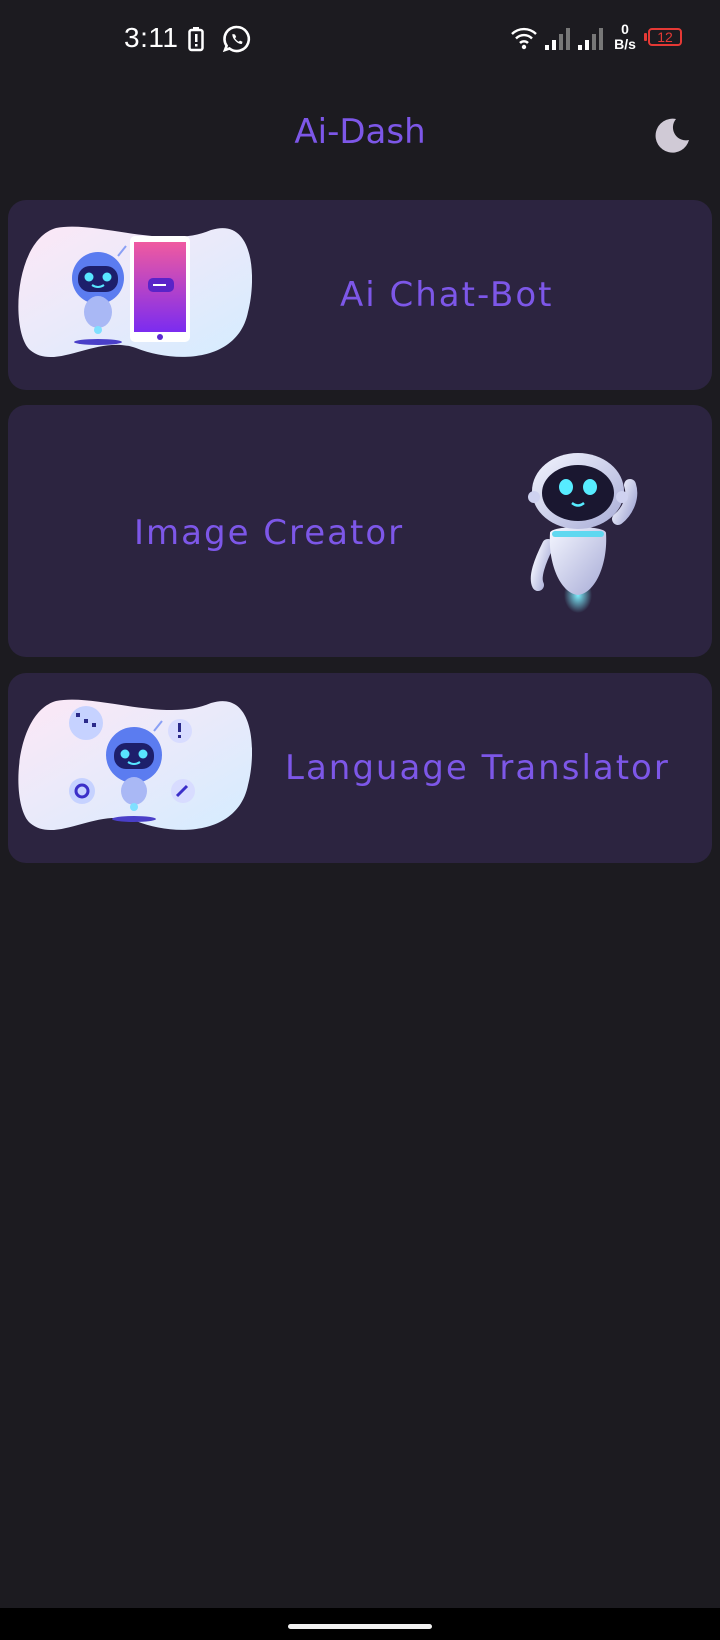 The height and width of the screenshot is (1640, 720). Describe the element at coordinates (625, 44) in the screenshot. I see `net-speed-unit: B/s` at that location.